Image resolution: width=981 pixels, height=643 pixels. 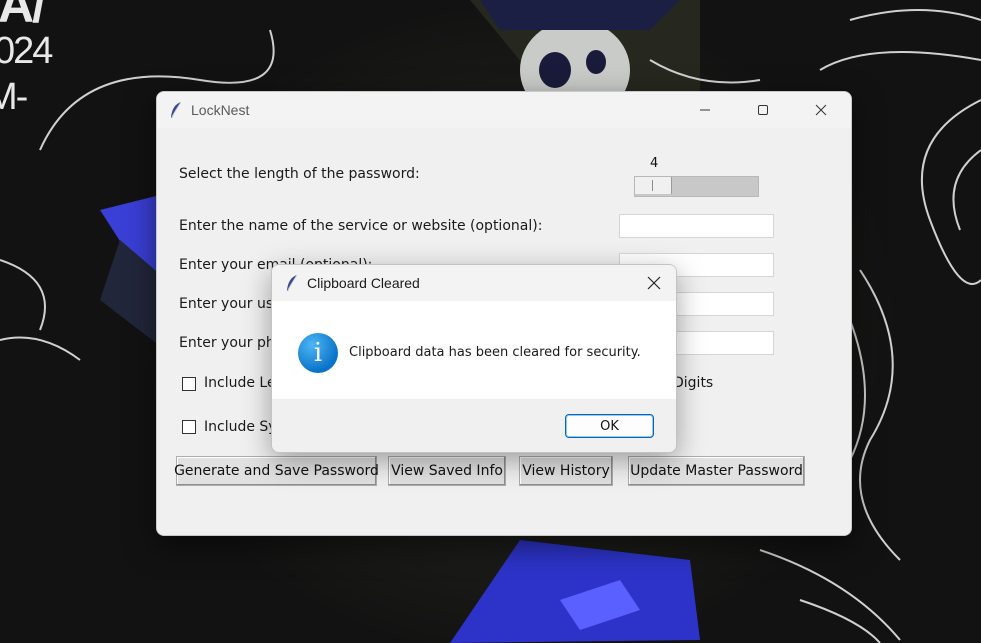 I want to click on close-button, so click(x=821, y=110).